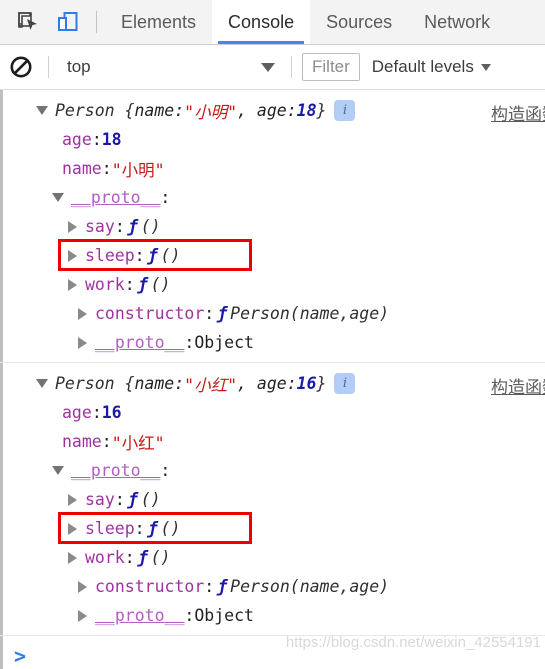  I want to click on log-levels-select: Default levels, so click(458, 67).